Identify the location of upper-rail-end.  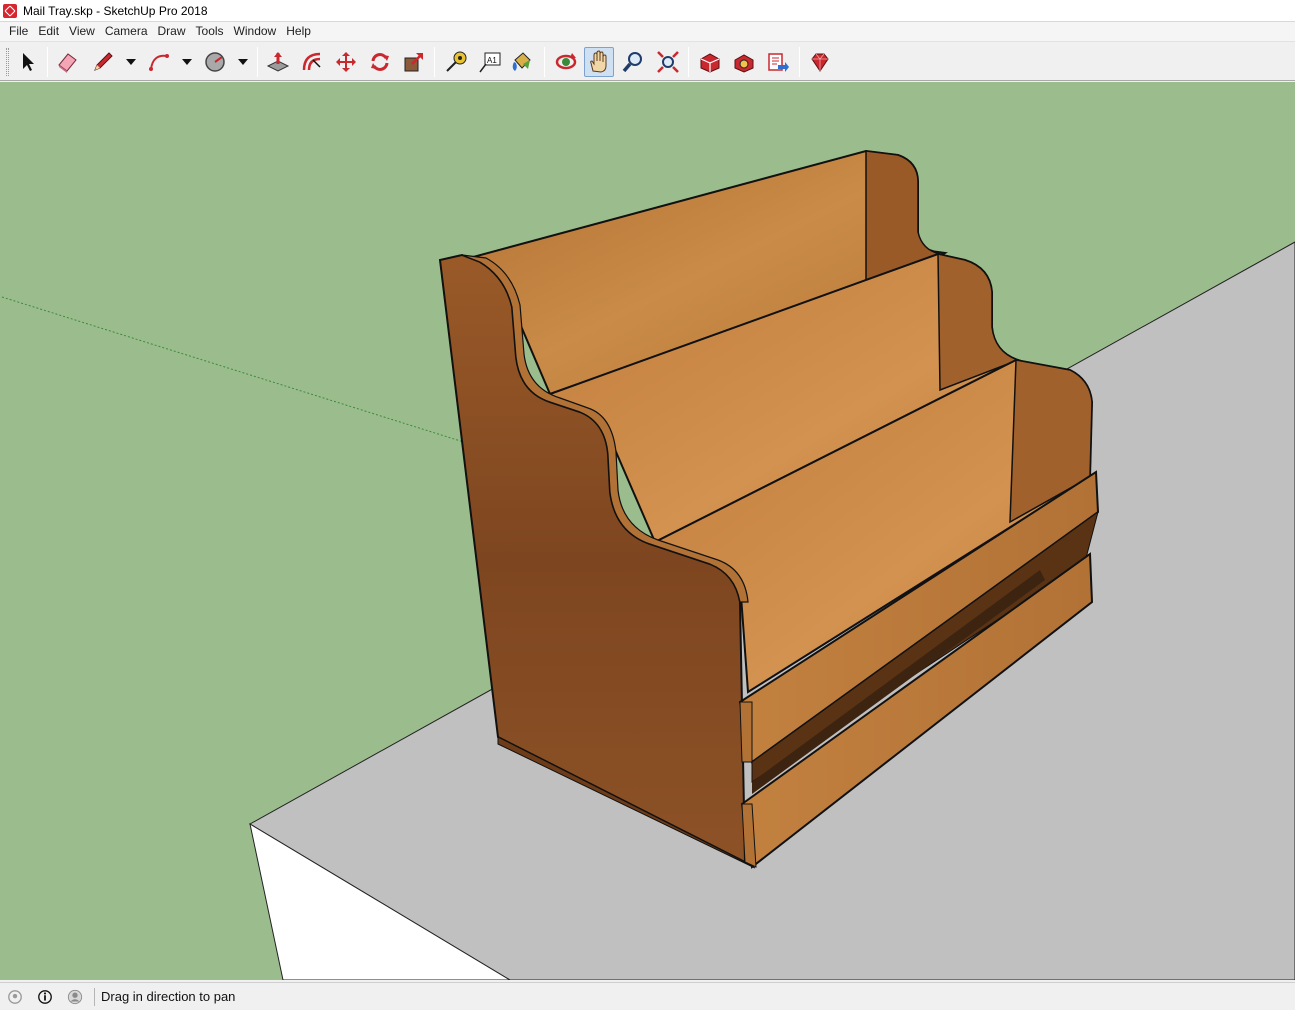
(746, 732).